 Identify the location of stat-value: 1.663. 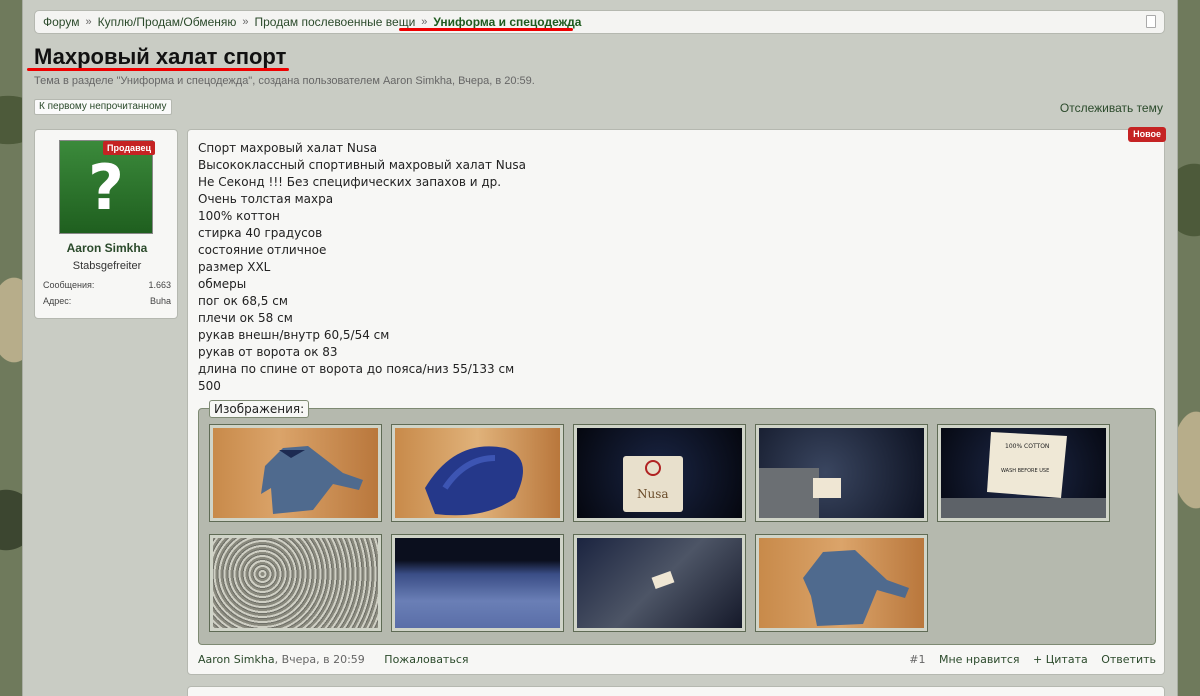
(159, 285).